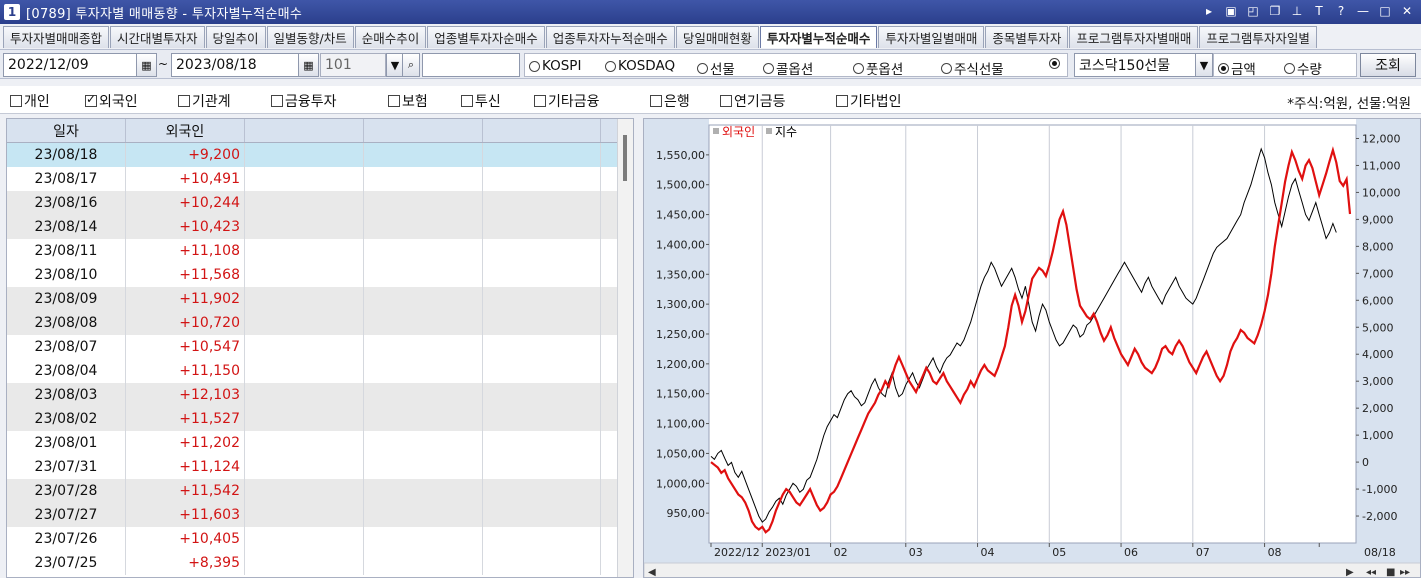 This screenshot has width=1421, height=578. I want to click on column-header-foreign: 외국인, so click(185, 130).